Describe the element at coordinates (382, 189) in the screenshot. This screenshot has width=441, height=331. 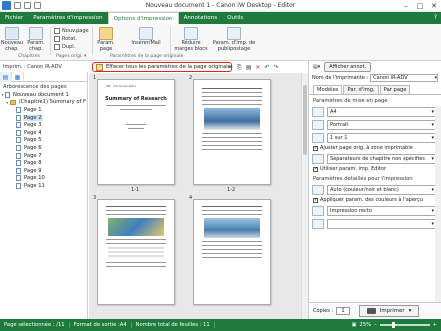
I see `color-mode-select: Auto (couleur/noir et blanc) ▾` at that location.